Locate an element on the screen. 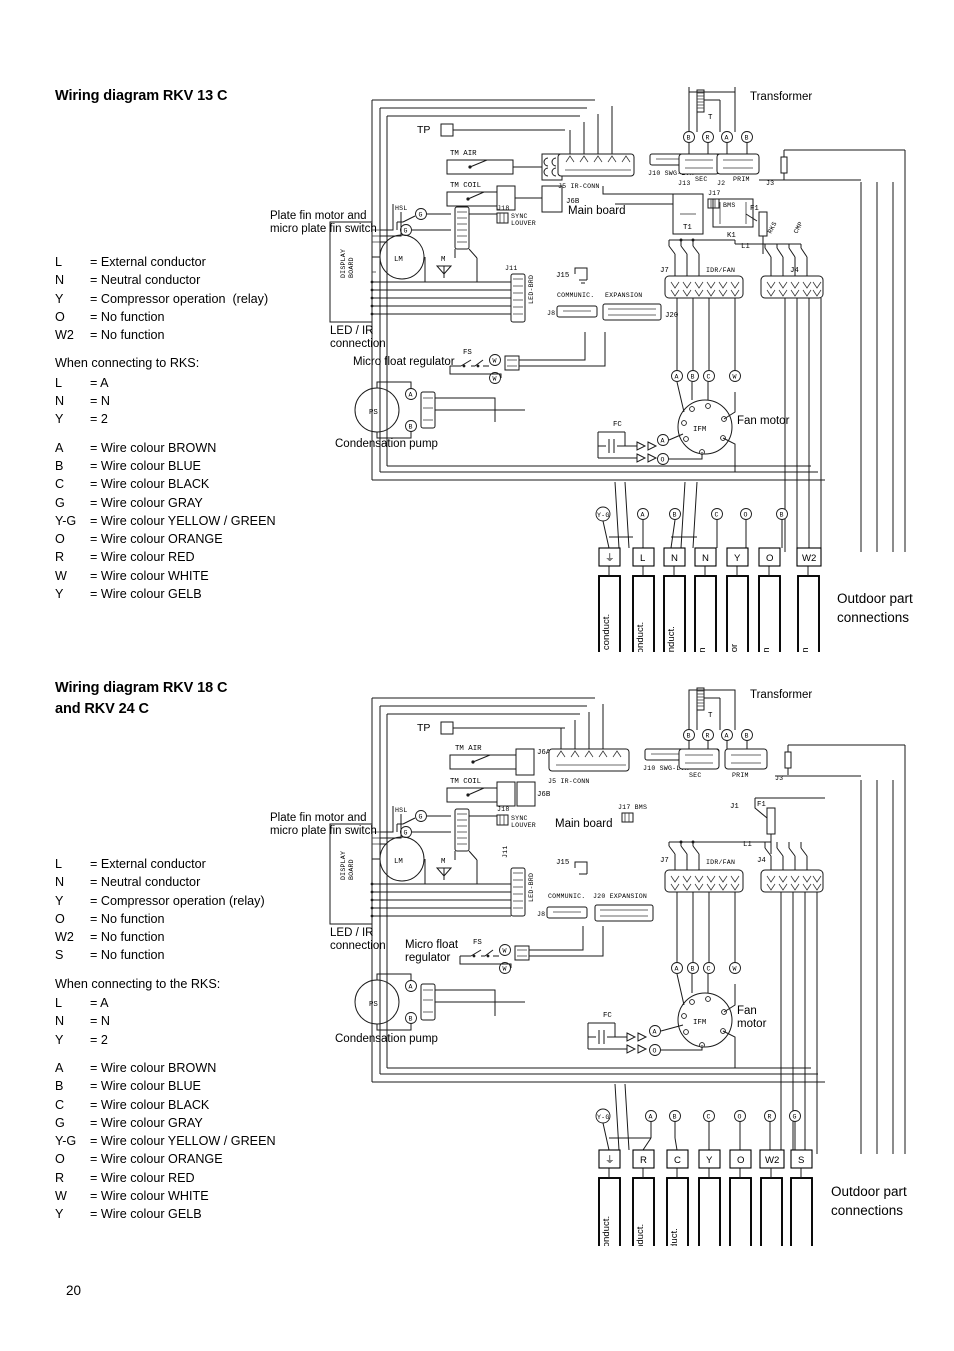  legend-row: W = Wire colour WHITE is located at coordinates (132, 1196).